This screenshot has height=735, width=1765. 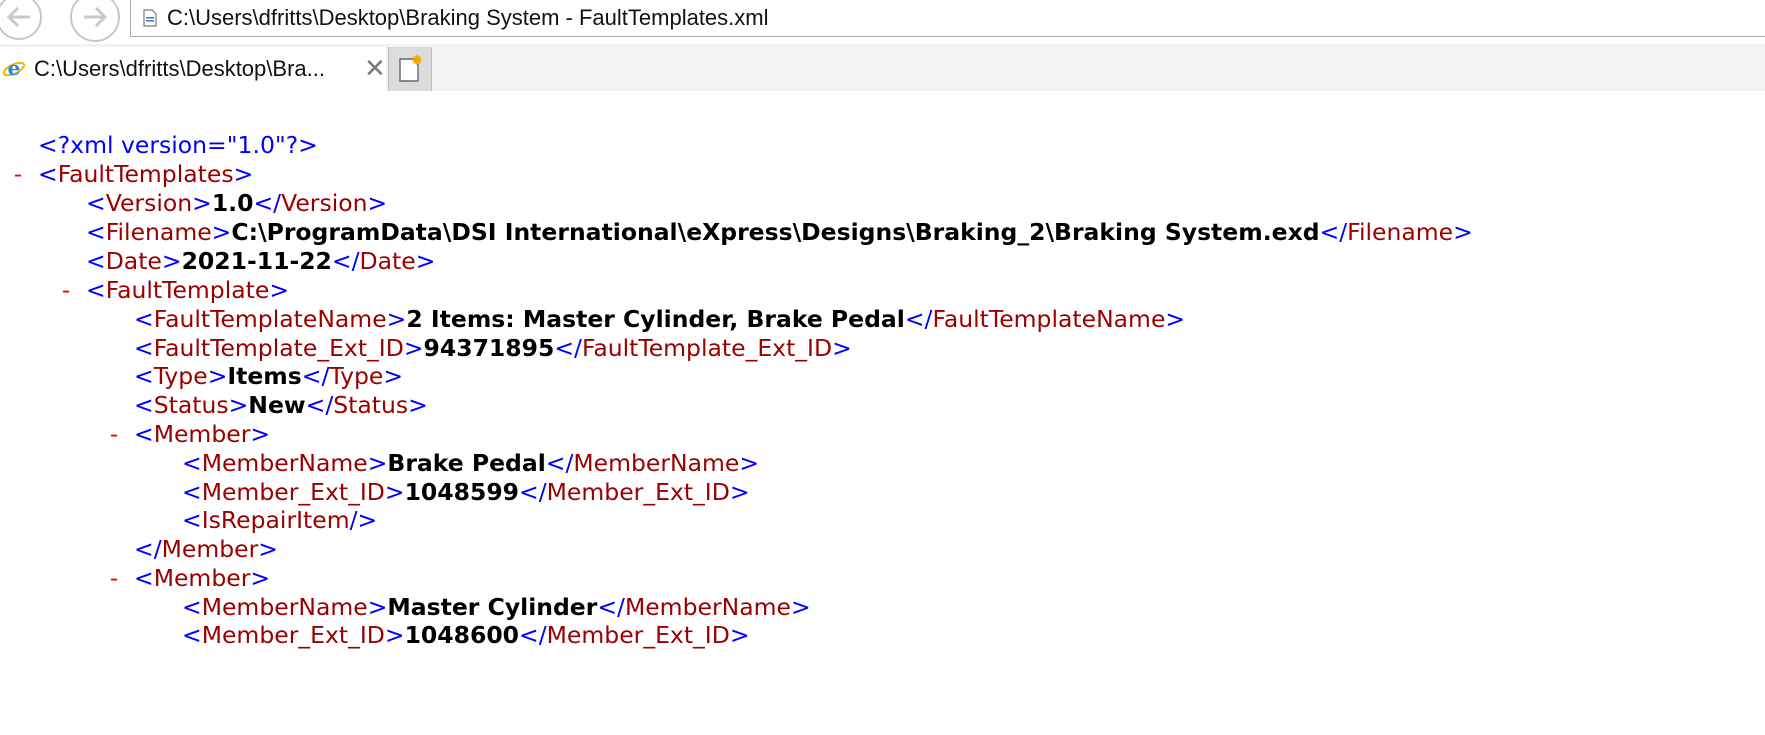 I want to click on member-name-value: Brake Pedal, so click(x=466, y=463).